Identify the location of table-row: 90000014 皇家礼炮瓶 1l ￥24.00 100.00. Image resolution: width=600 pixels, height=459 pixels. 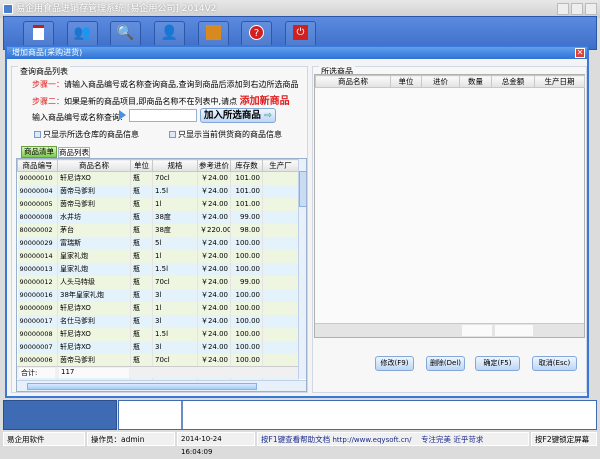
(158, 256).